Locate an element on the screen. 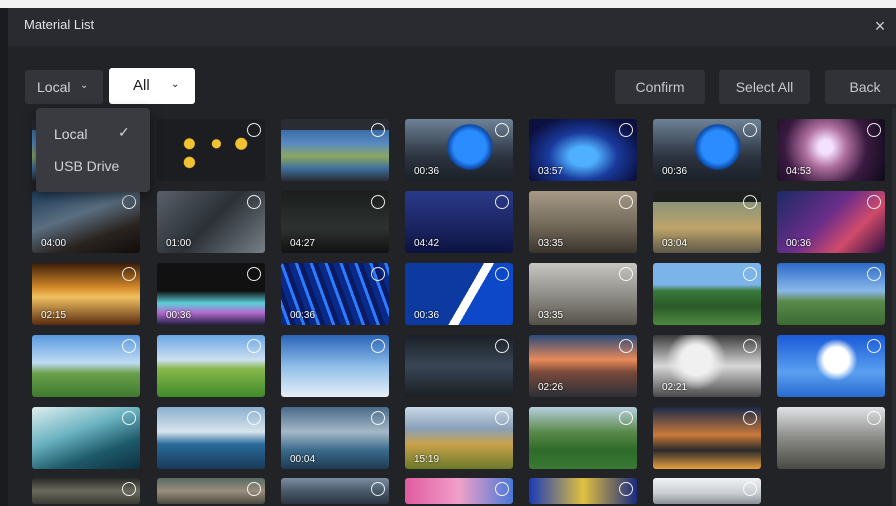 The image size is (896, 506). window-title: Material List is located at coordinates (59, 24).